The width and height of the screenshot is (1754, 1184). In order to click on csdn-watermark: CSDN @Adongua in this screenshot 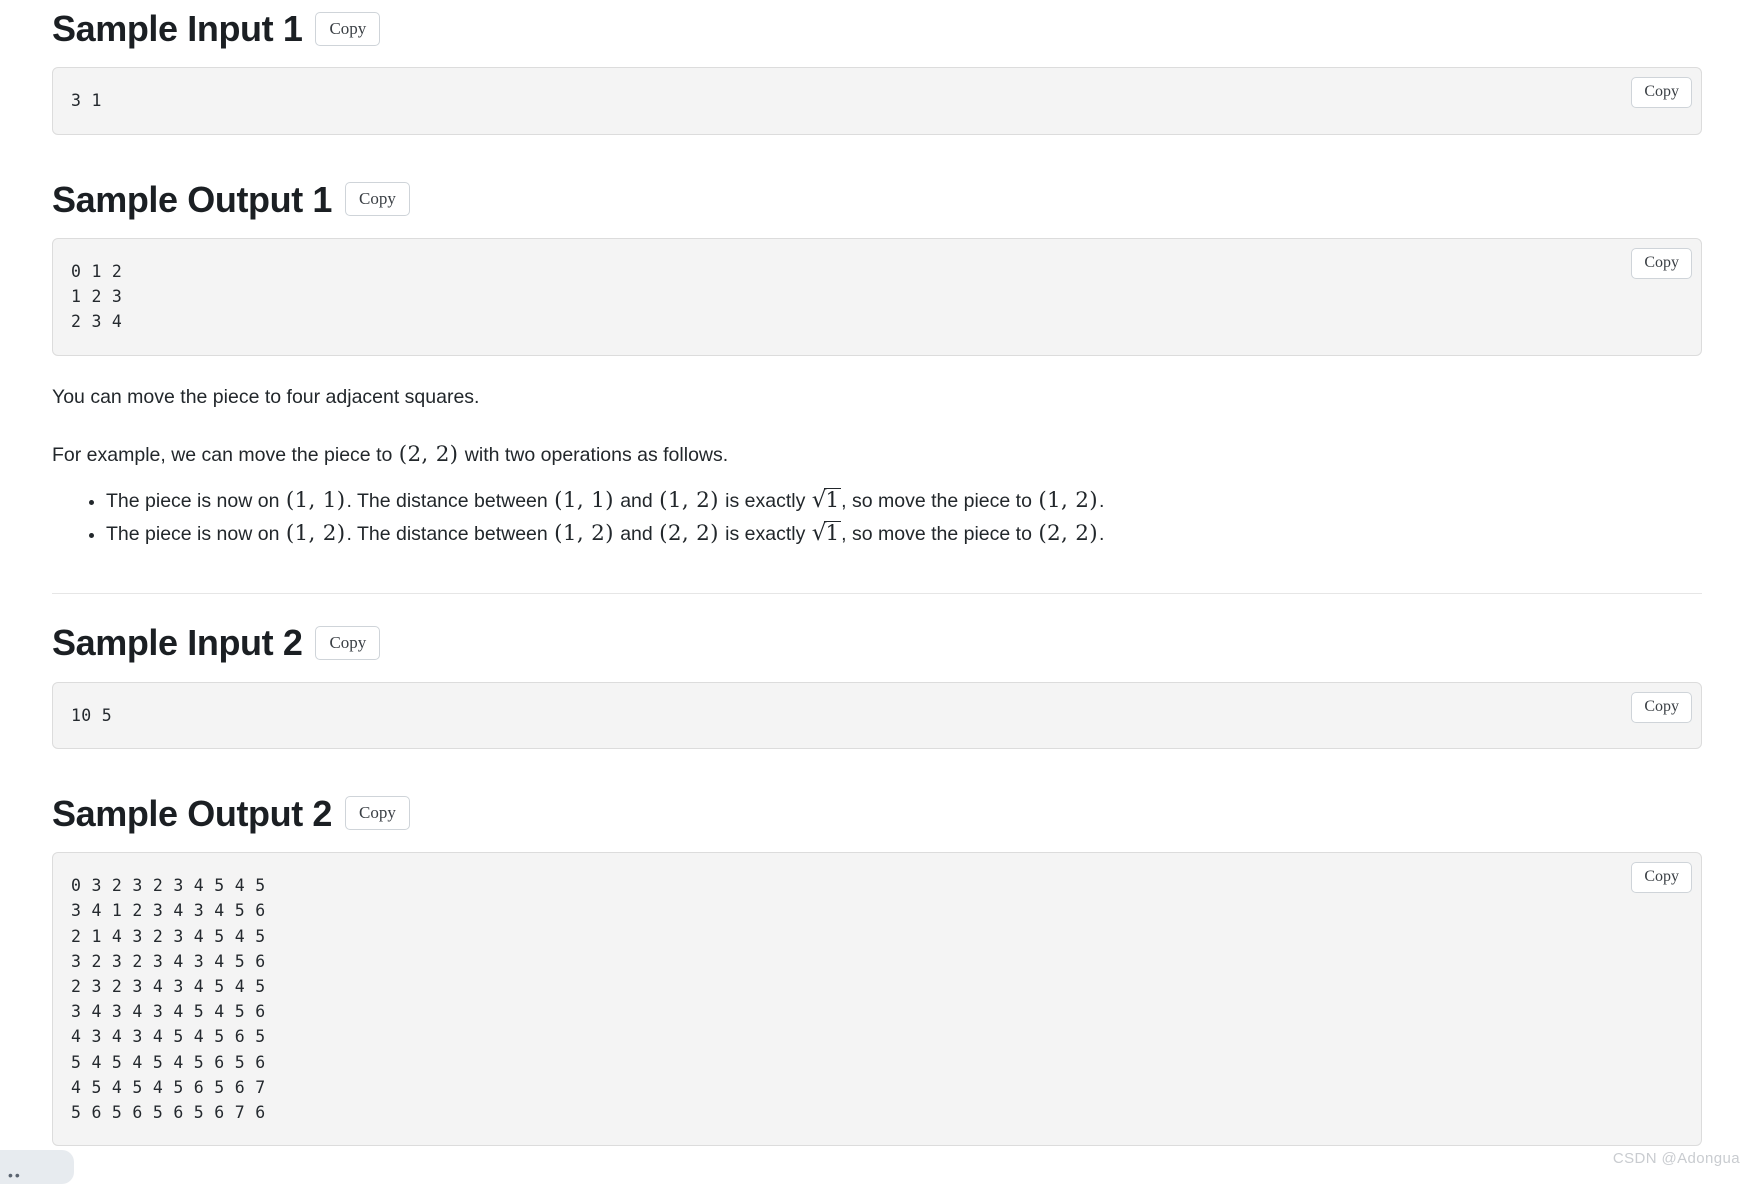, I will do `click(1676, 1158)`.